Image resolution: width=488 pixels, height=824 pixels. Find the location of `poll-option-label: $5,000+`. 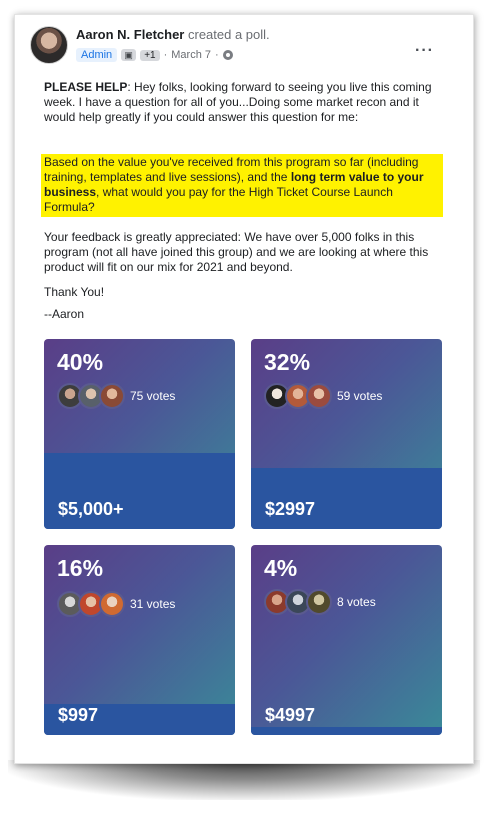

poll-option-label: $5,000+ is located at coordinates (91, 509).